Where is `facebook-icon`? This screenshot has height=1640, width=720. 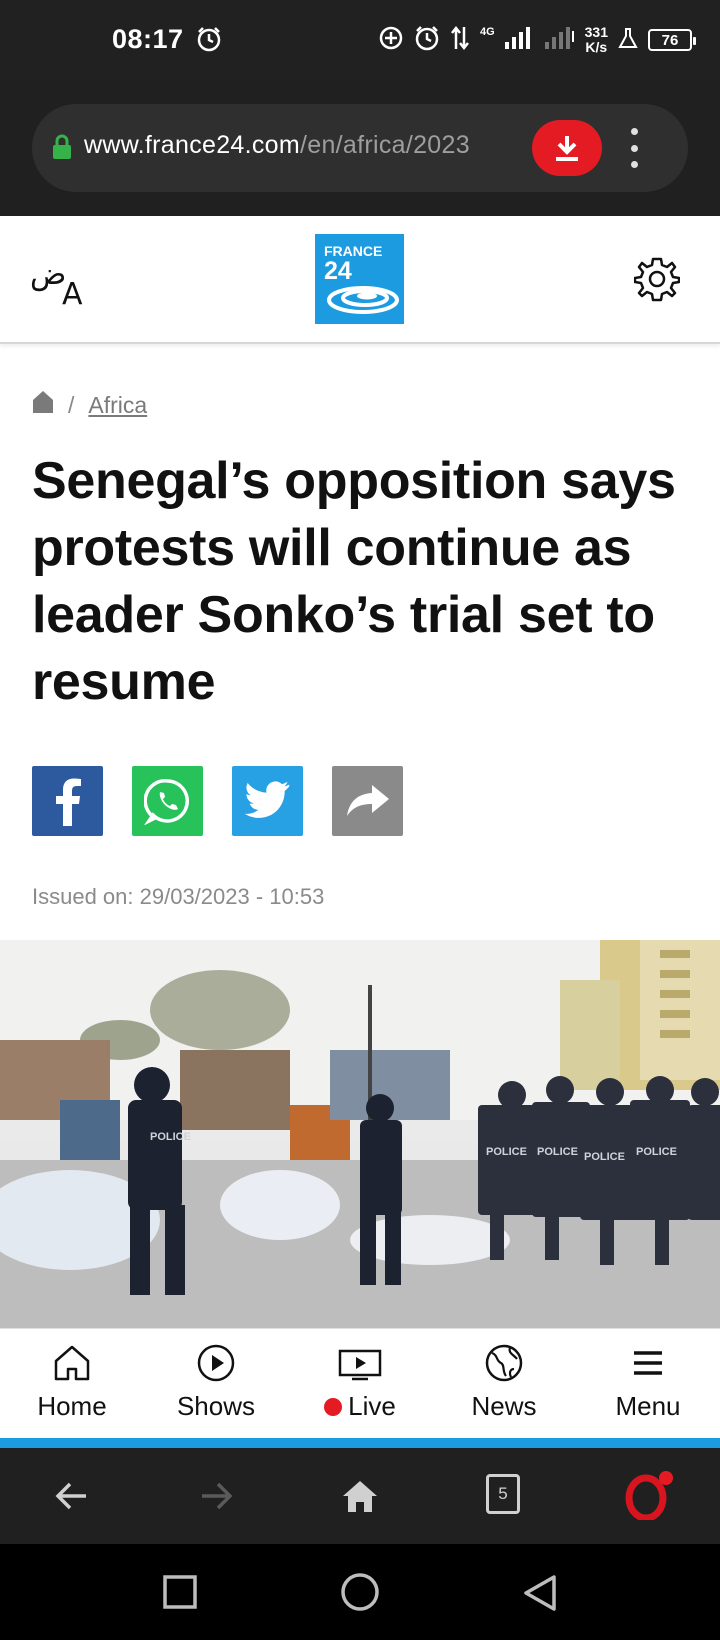
facebook-icon is located at coordinates (68, 802).